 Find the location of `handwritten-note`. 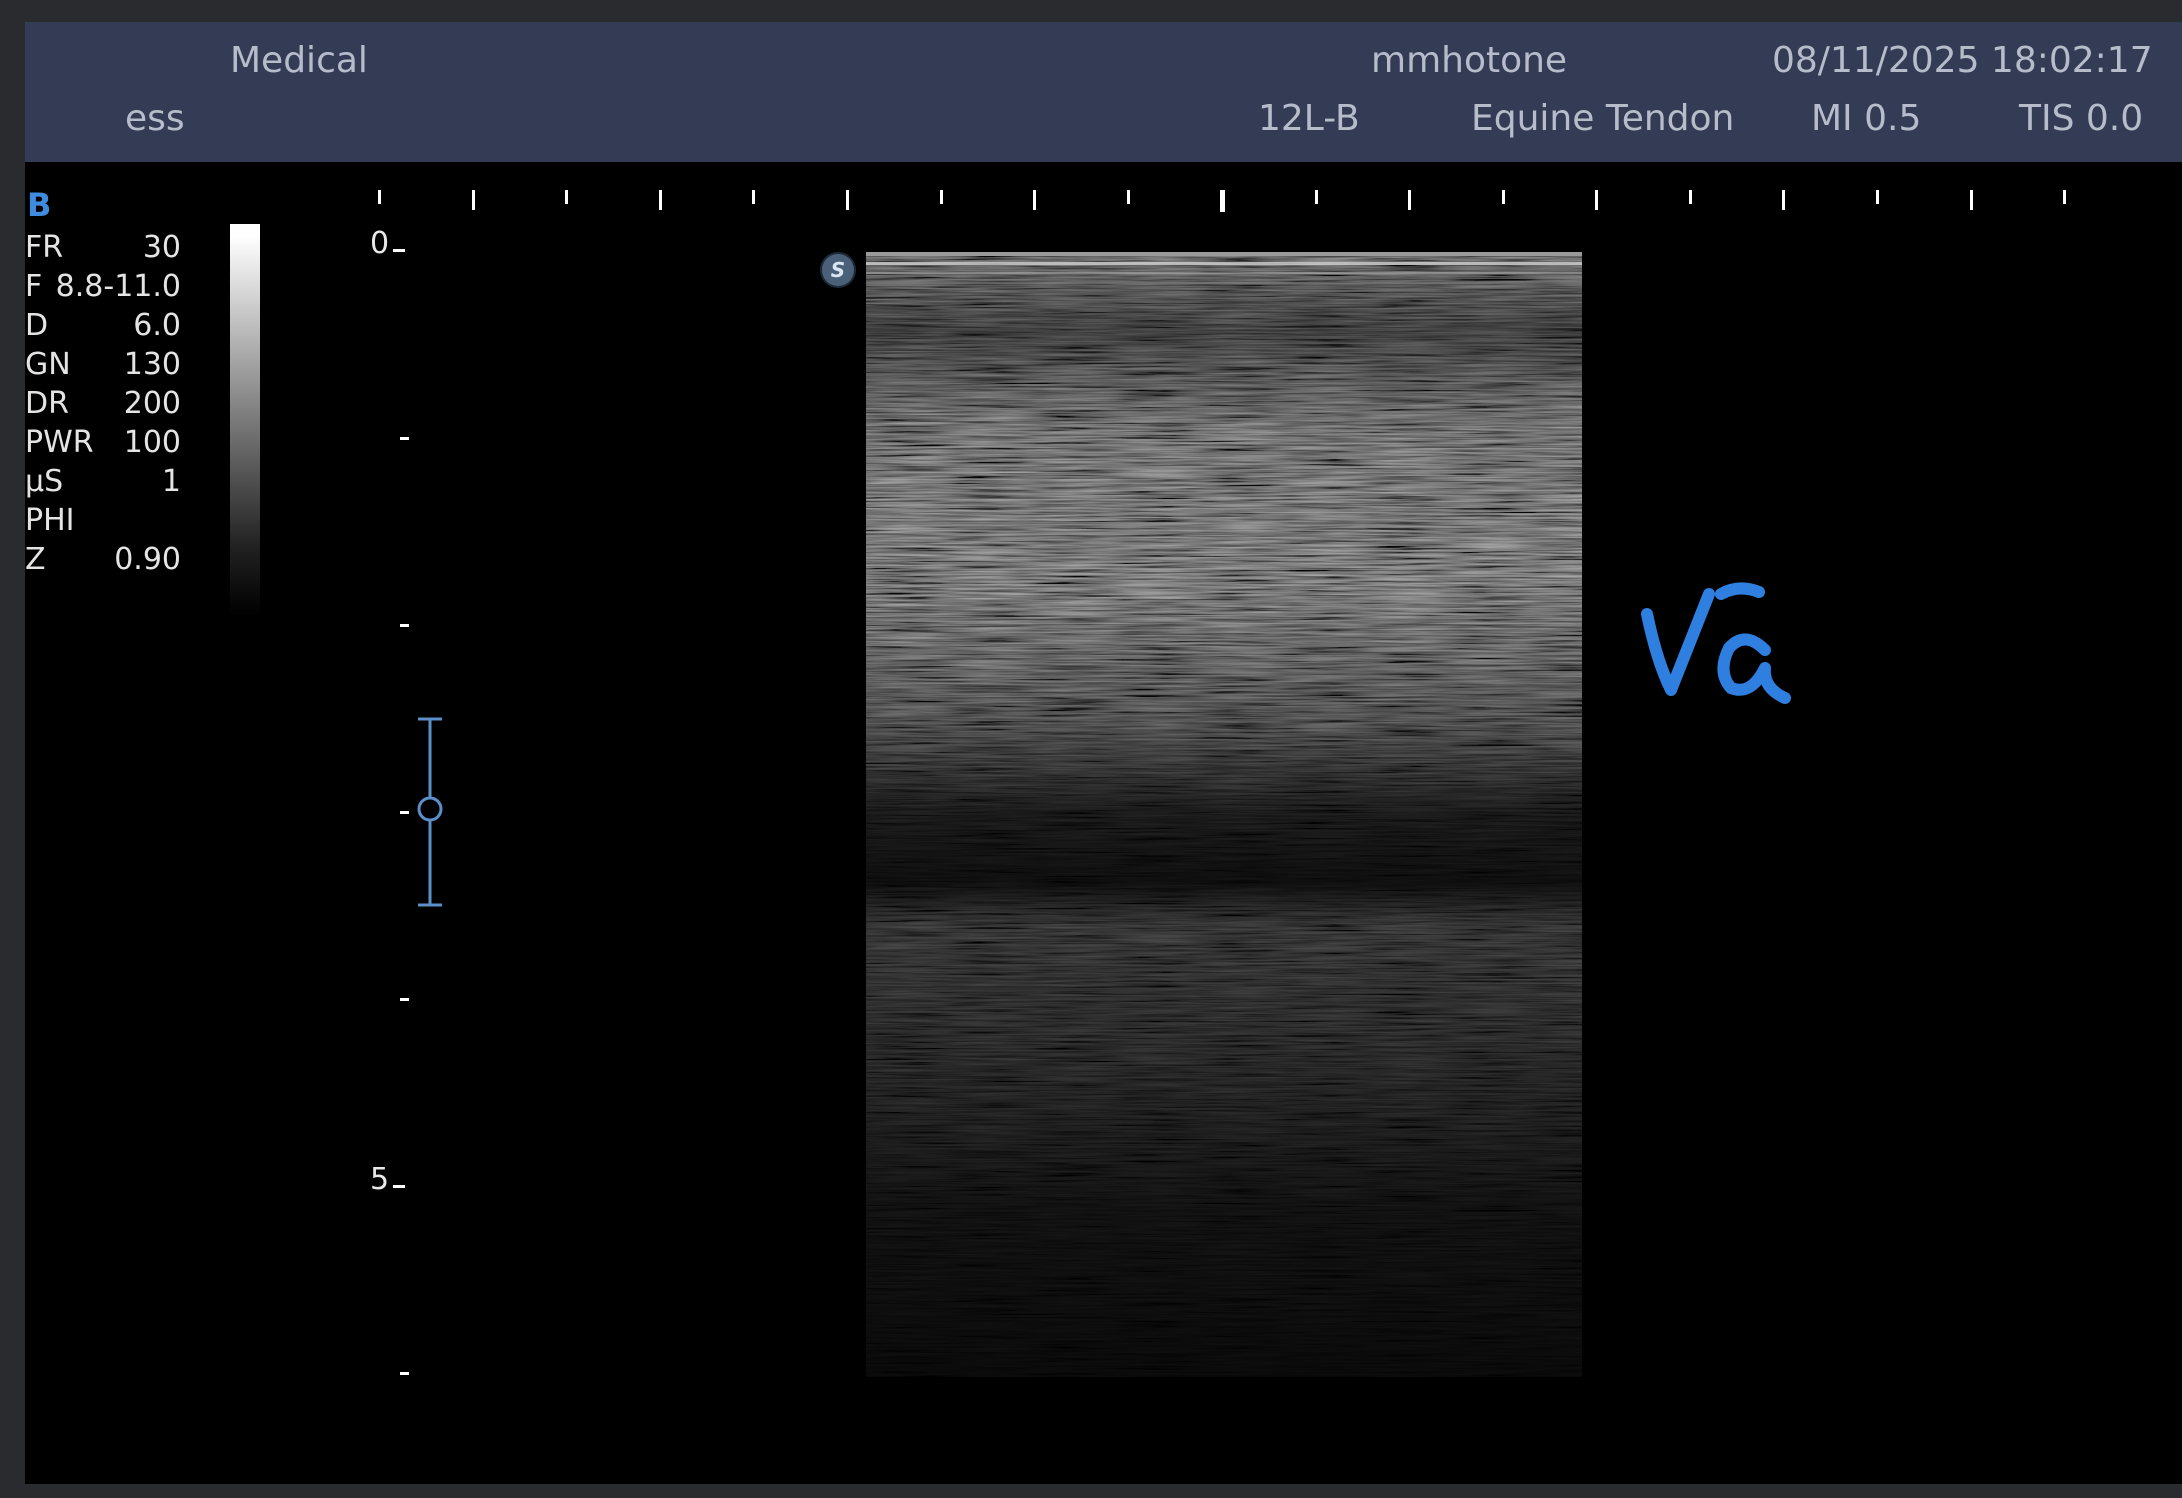

handwritten-note is located at coordinates (1716, 643).